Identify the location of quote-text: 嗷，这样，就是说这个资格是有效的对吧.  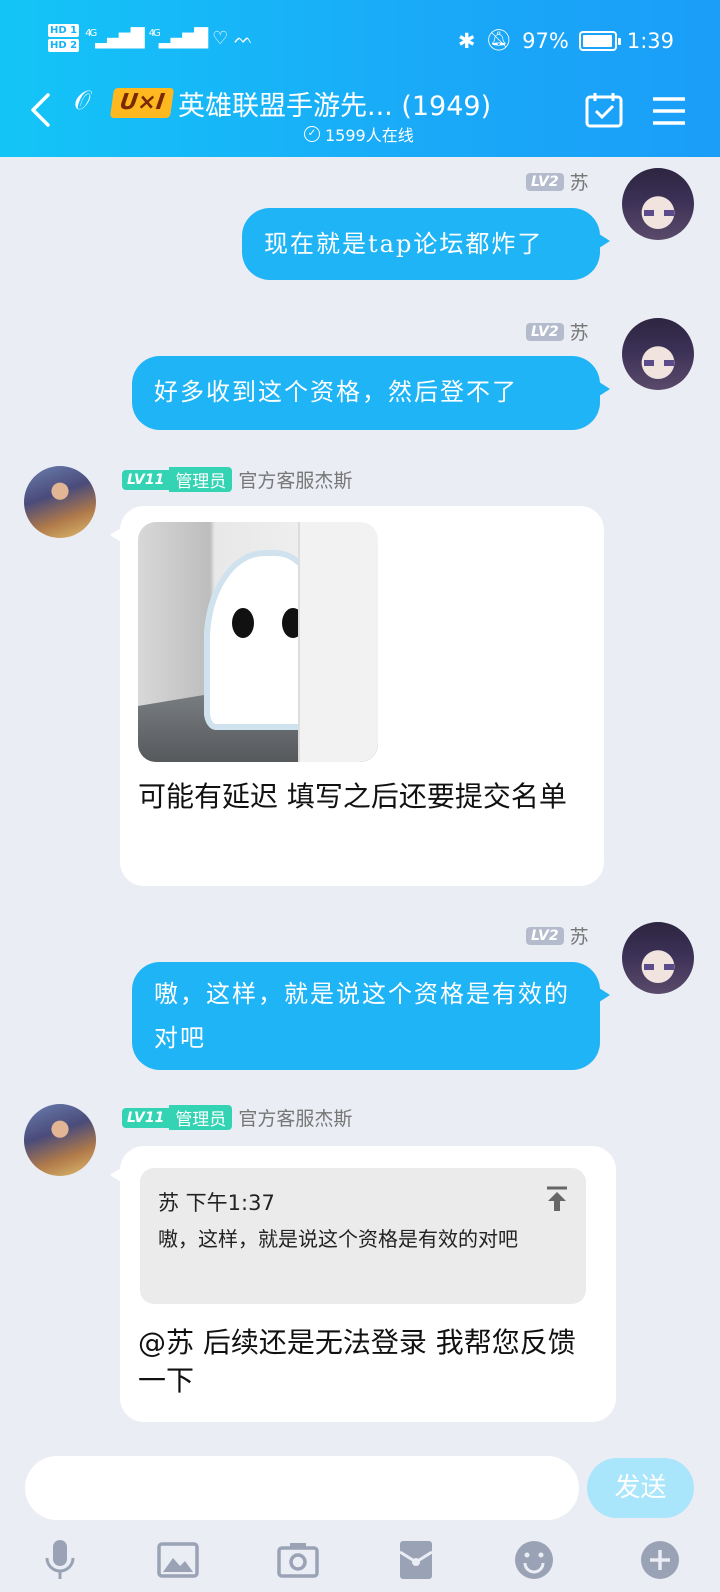
(338, 1239).